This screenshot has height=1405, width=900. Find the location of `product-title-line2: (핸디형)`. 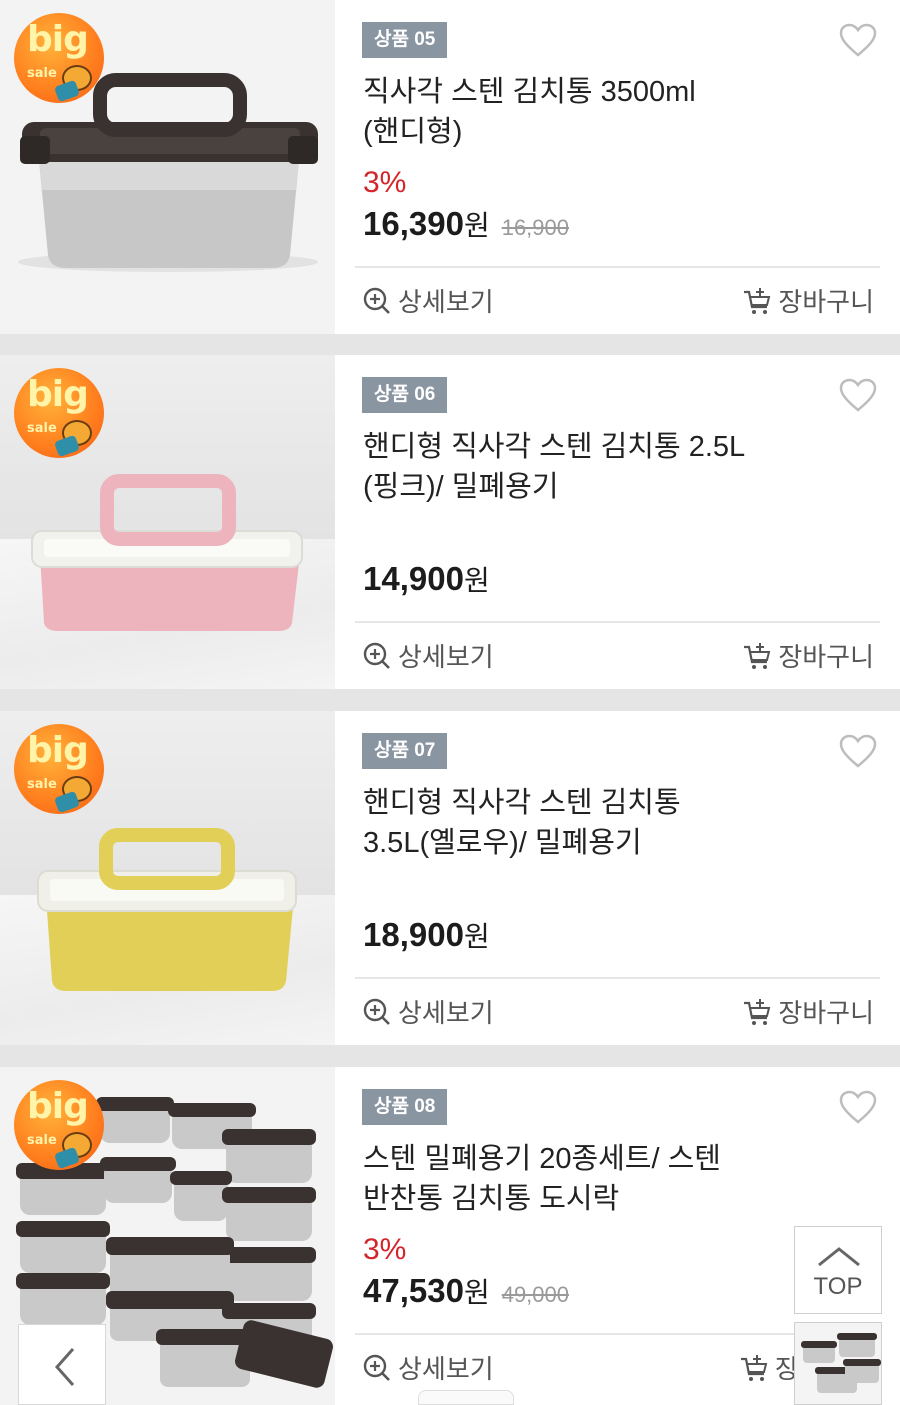

product-title-line2: (핸디형) is located at coordinates (413, 132).